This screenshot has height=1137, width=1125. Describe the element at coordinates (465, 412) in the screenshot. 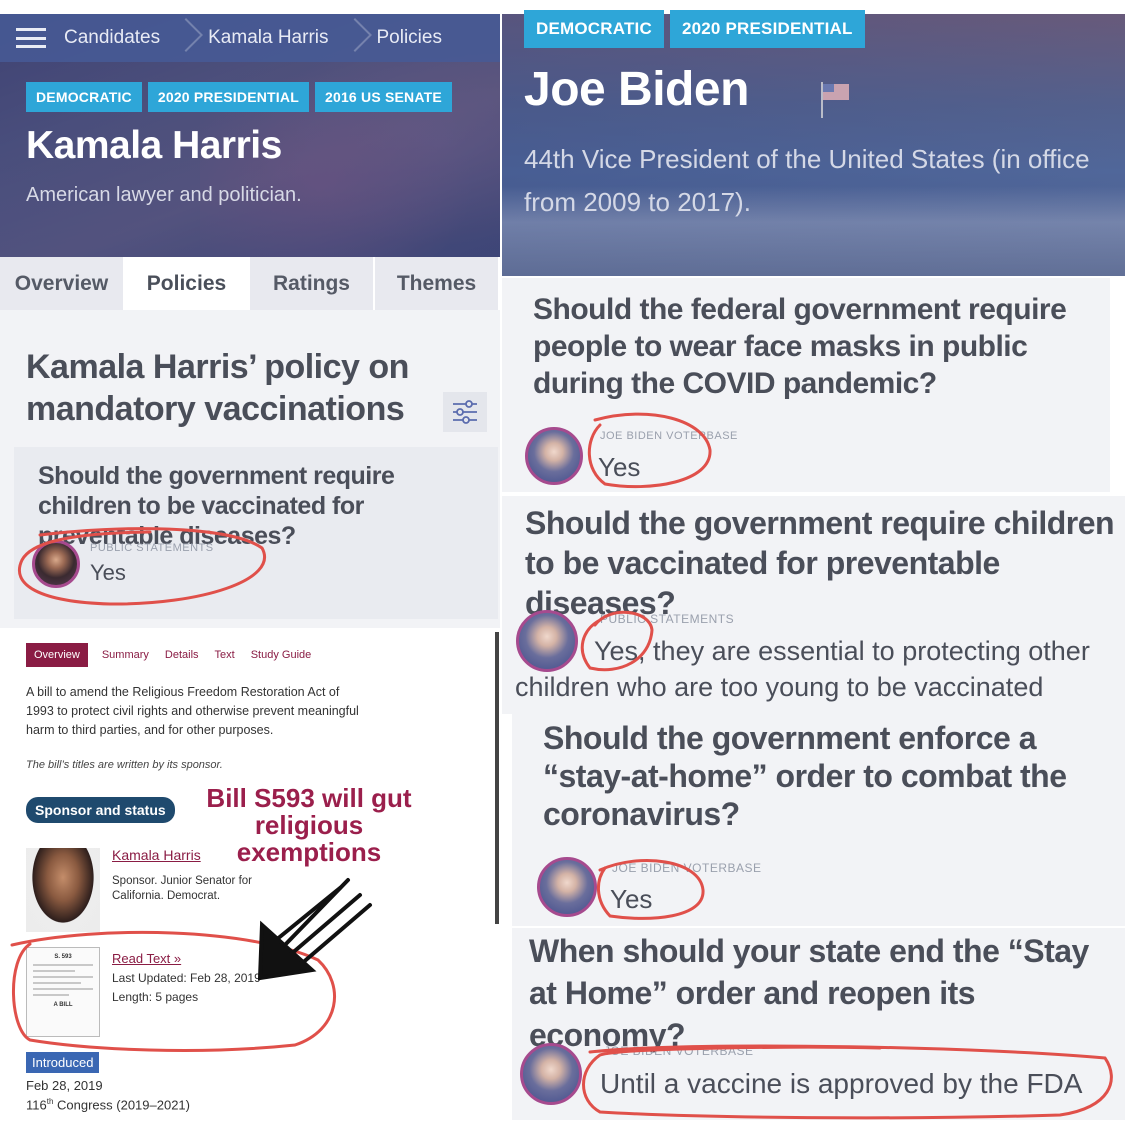

I see `filter-sliders-icon` at that location.